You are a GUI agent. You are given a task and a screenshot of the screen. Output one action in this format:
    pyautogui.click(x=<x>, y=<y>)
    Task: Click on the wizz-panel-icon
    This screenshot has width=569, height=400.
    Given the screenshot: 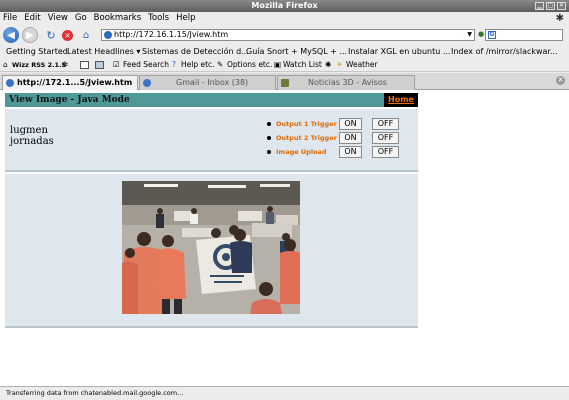 What is the action you would take?
    pyautogui.click(x=84, y=65)
    